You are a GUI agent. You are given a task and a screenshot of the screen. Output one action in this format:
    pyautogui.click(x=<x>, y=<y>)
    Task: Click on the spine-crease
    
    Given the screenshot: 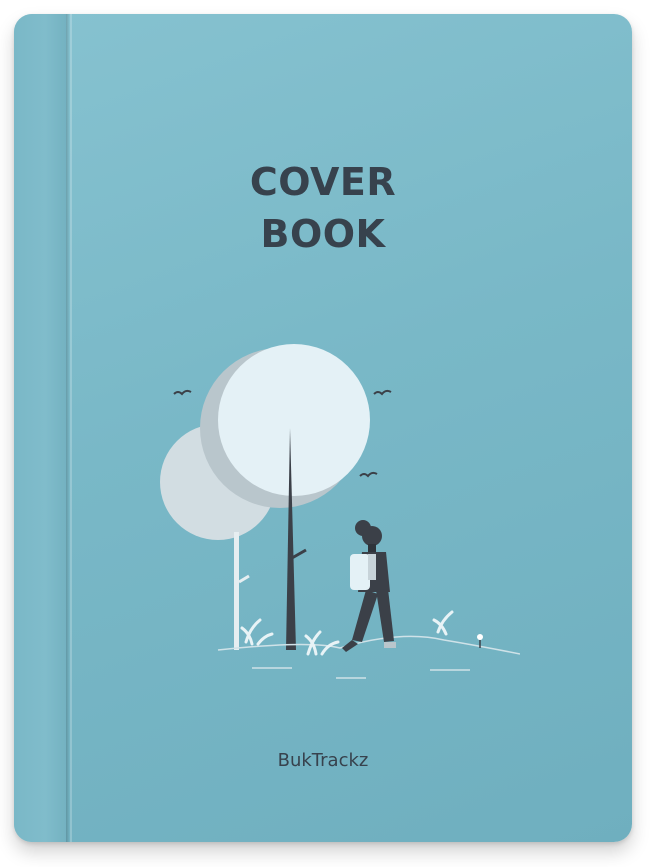 What is the action you would take?
    pyautogui.click(x=67, y=428)
    